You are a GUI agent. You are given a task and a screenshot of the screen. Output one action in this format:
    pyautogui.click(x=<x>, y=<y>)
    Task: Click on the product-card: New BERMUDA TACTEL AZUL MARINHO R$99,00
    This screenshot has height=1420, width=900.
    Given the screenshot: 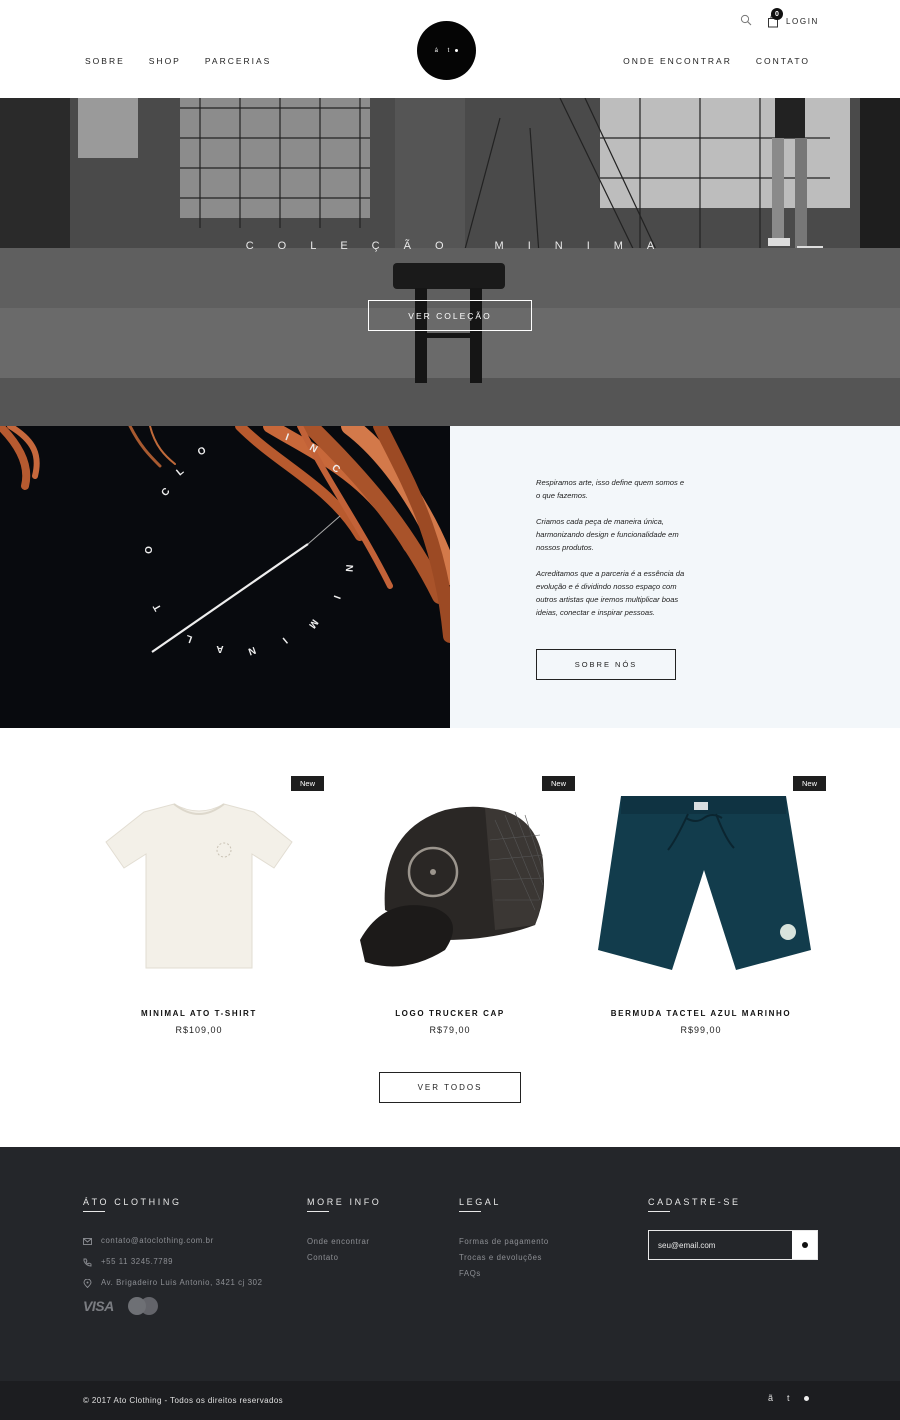 What is the action you would take?
    pyautogui.click(x=701, y=912)
    